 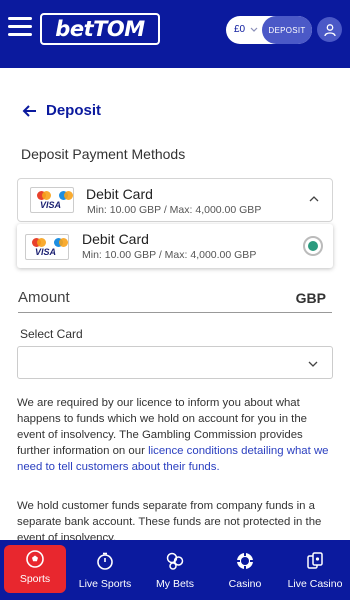 I want to click on card-select-dropdown, so click(x=175, y=362).